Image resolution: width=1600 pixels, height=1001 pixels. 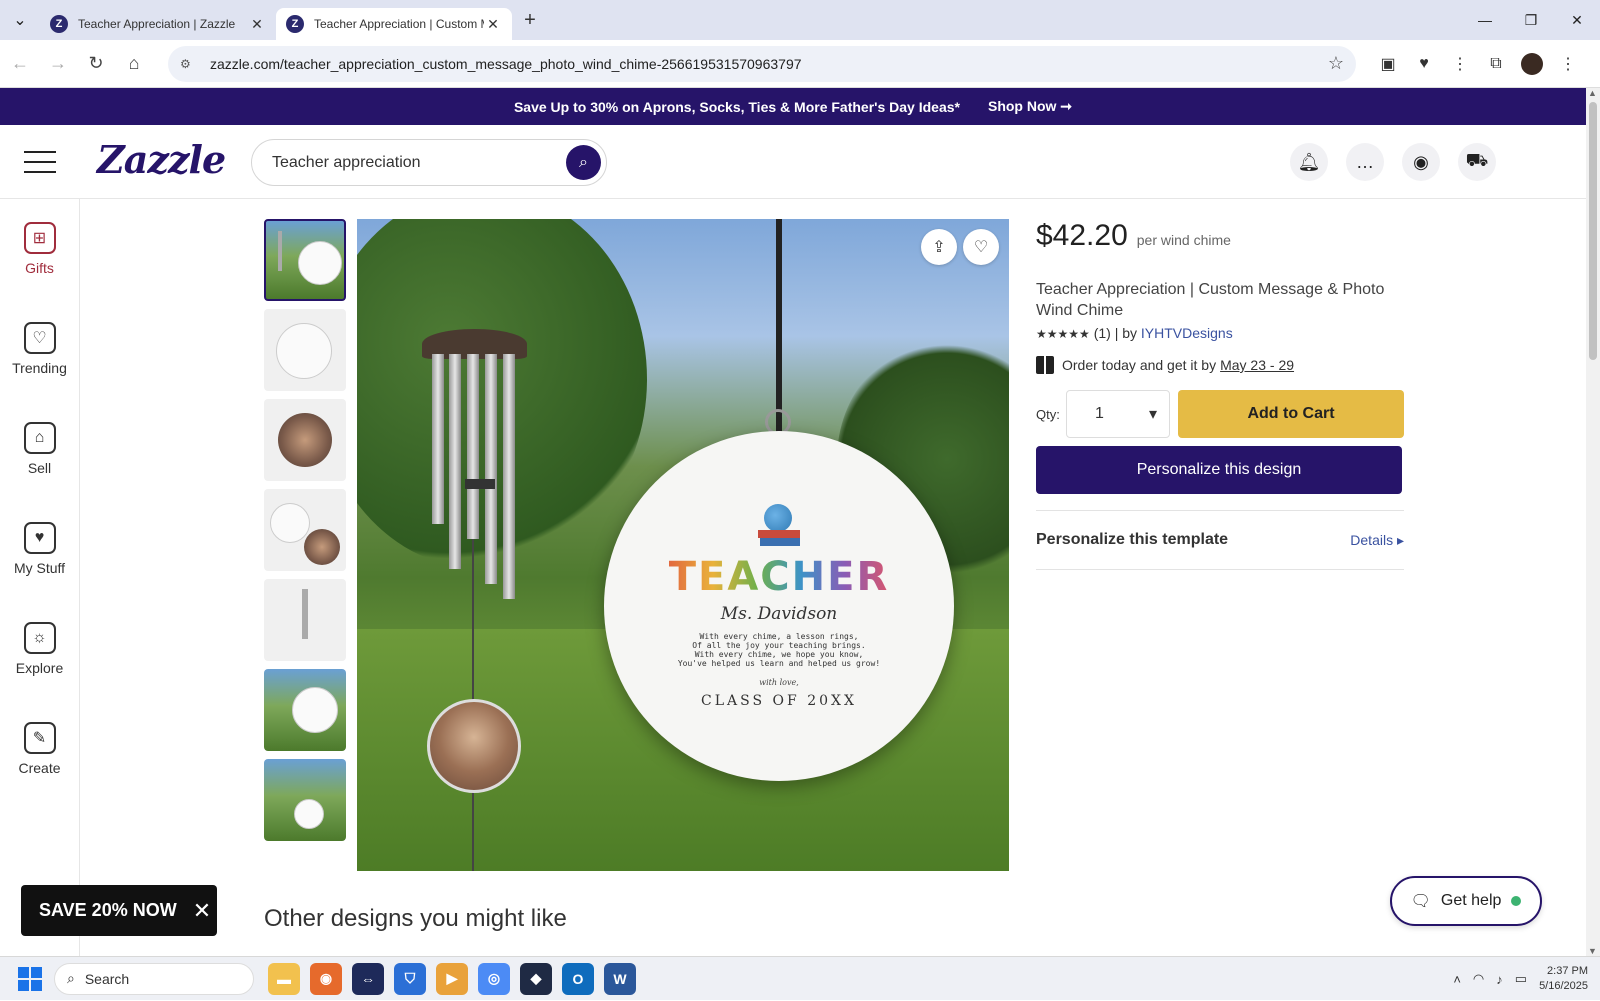 What do you see at coordinates (284, 978) in the screenshot?
I see `file-explorer-icon: ▬` at bounding box center [284, 978].